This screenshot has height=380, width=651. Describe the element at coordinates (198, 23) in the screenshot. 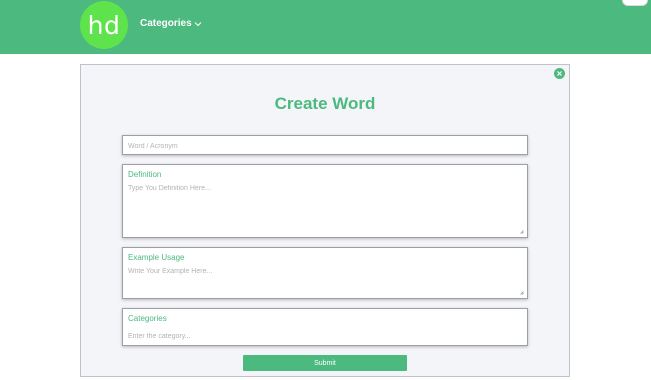

I see `chevron-down-icon` at that location.